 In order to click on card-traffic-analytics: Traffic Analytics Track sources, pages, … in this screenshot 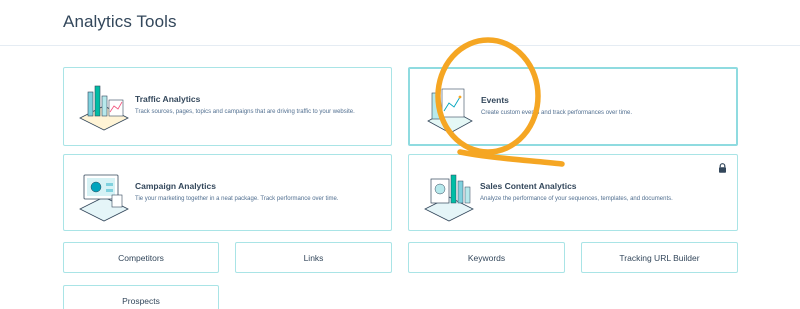, I will do `click(227, 106)`.